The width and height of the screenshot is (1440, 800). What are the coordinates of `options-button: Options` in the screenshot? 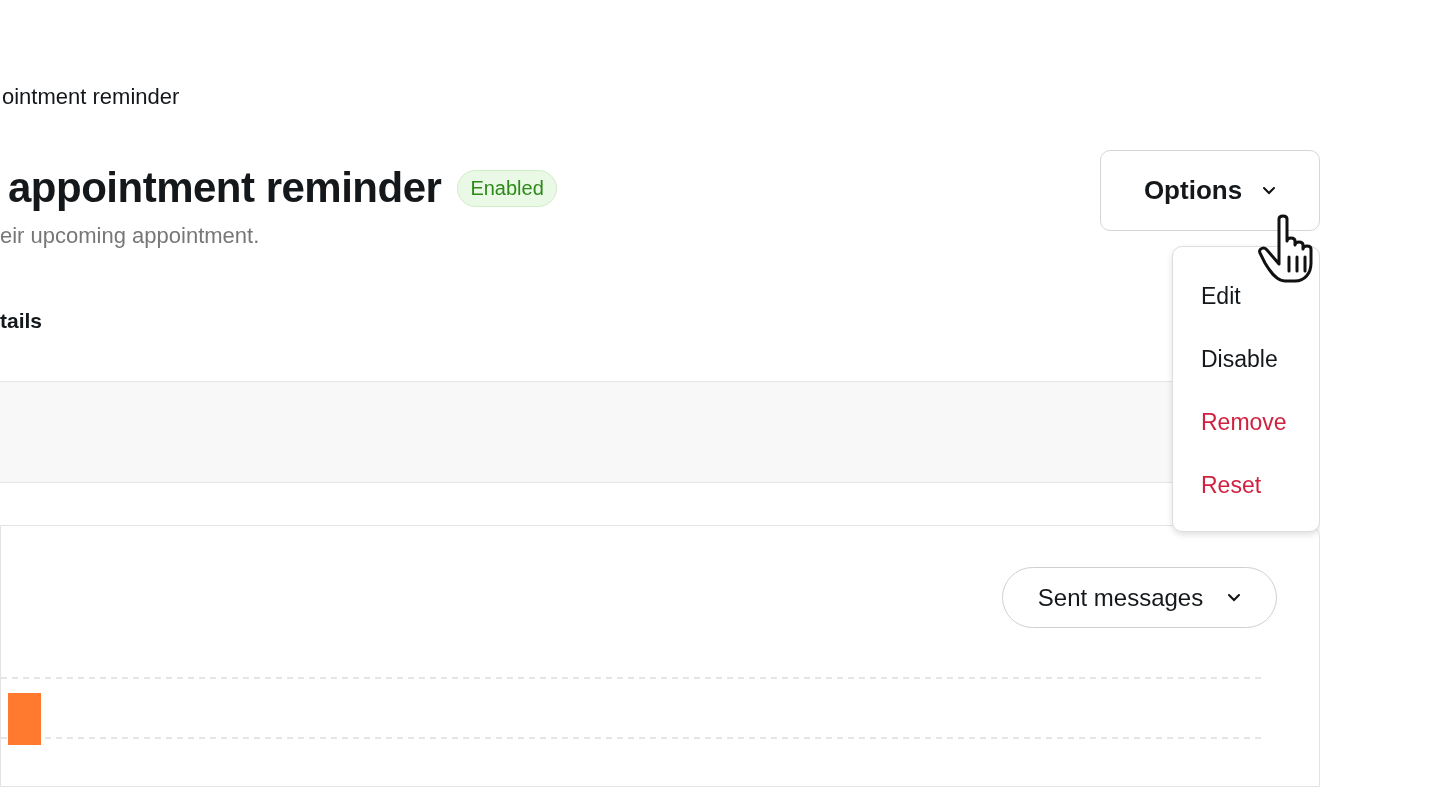 It's located at (1210, 190).